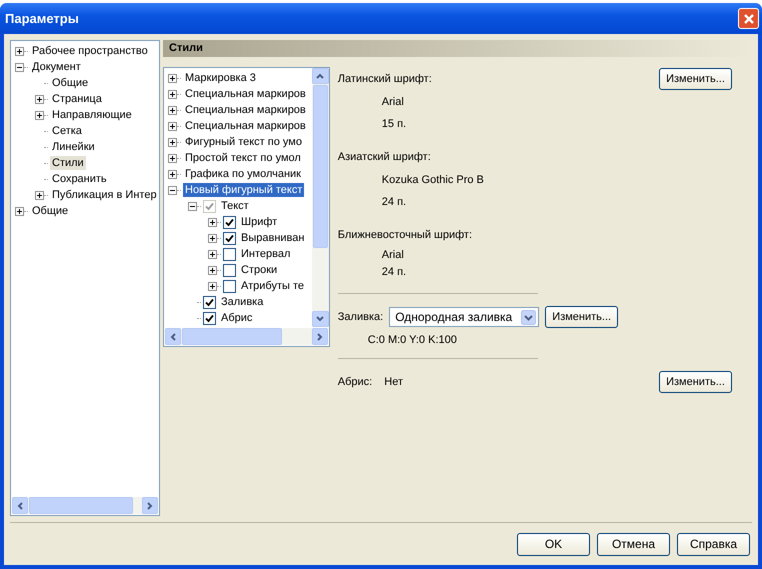 The height and width of the screenshot is (569, 762). Describe the element at coordinates (320, 76) in the screenshot. I see `scroll-up-icon` at that location.